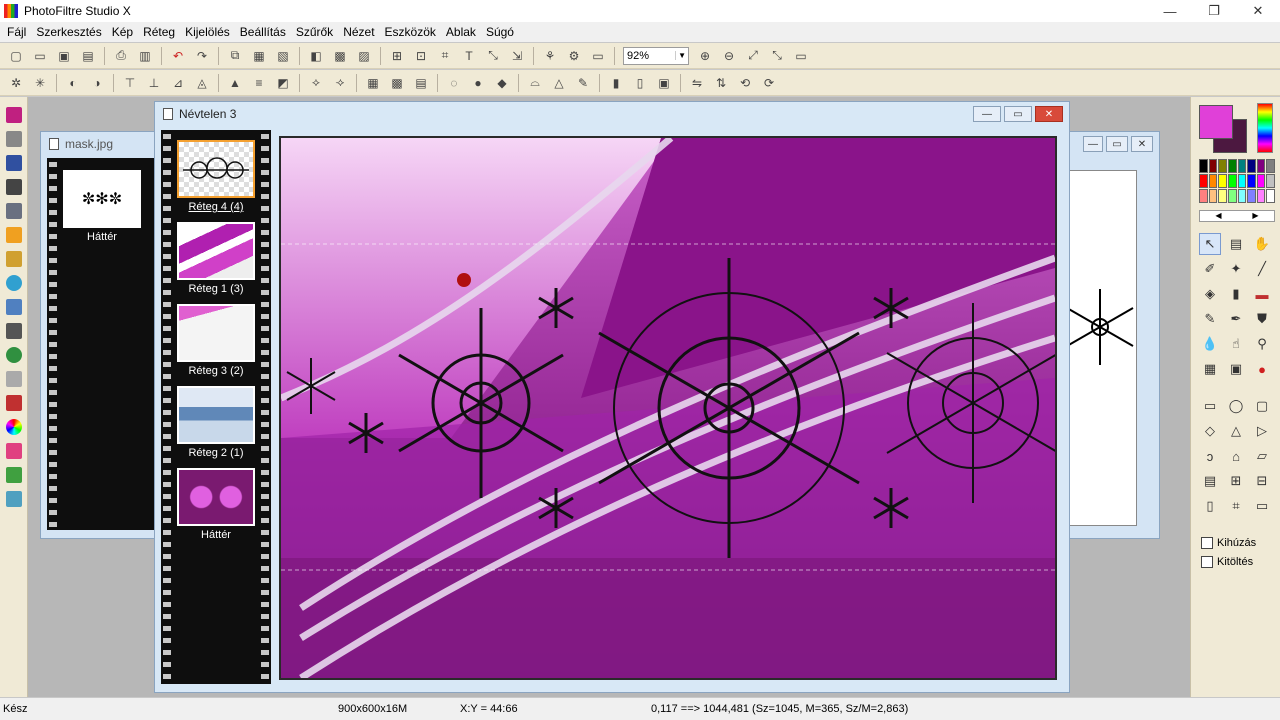  Describe the element at coordinates (598, 56) in the screenshot. I see `browser-icon: ▭` at that location.